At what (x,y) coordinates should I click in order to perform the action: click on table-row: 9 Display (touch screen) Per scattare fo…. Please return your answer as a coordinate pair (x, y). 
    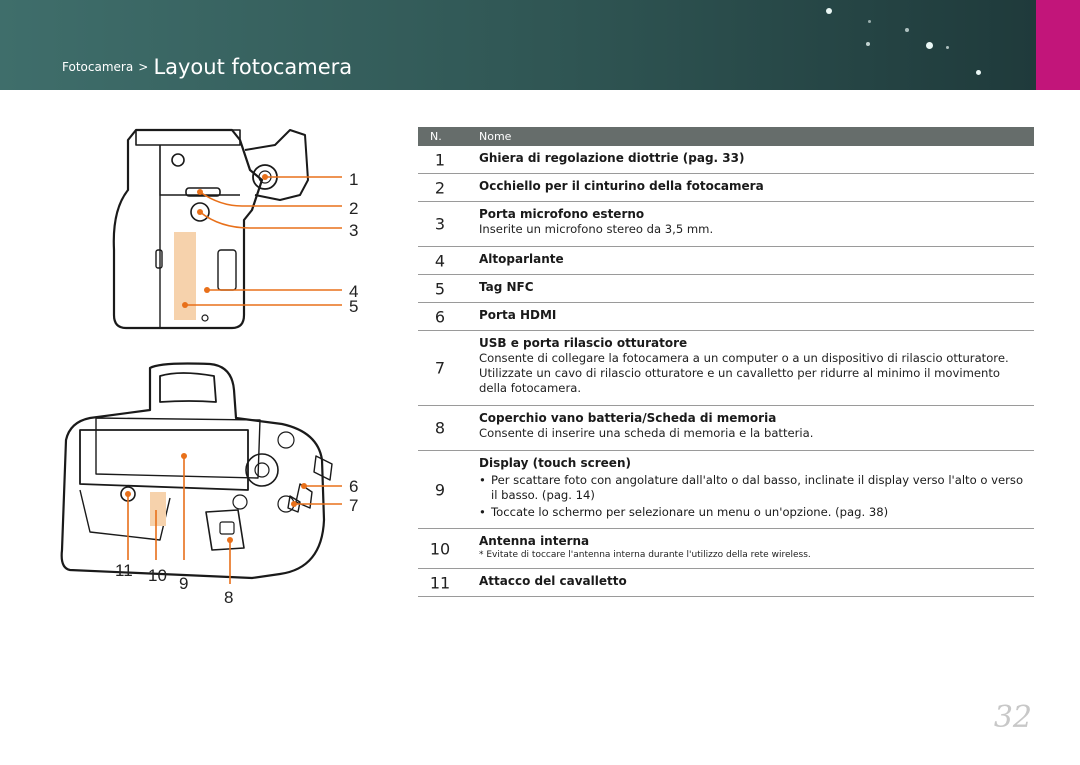
    Looking at the image, I should click on (726, 490).